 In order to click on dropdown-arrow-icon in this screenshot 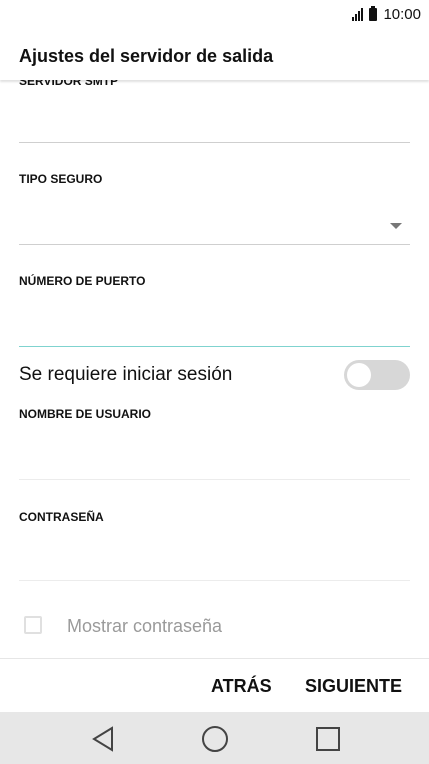, I will do `click(396, 226)`.